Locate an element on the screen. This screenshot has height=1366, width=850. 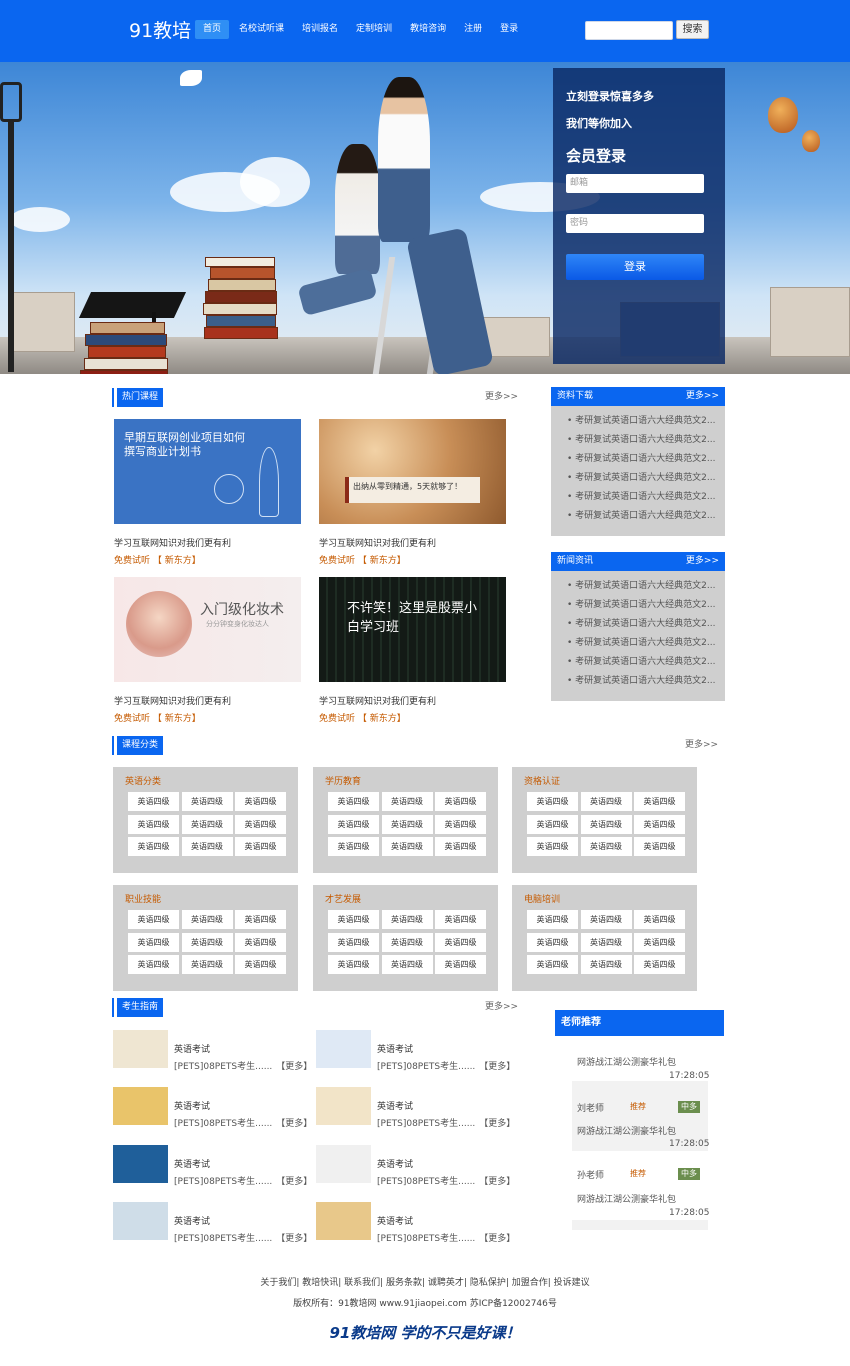
search-button: 搜索 is located at coordinates (692, 29).